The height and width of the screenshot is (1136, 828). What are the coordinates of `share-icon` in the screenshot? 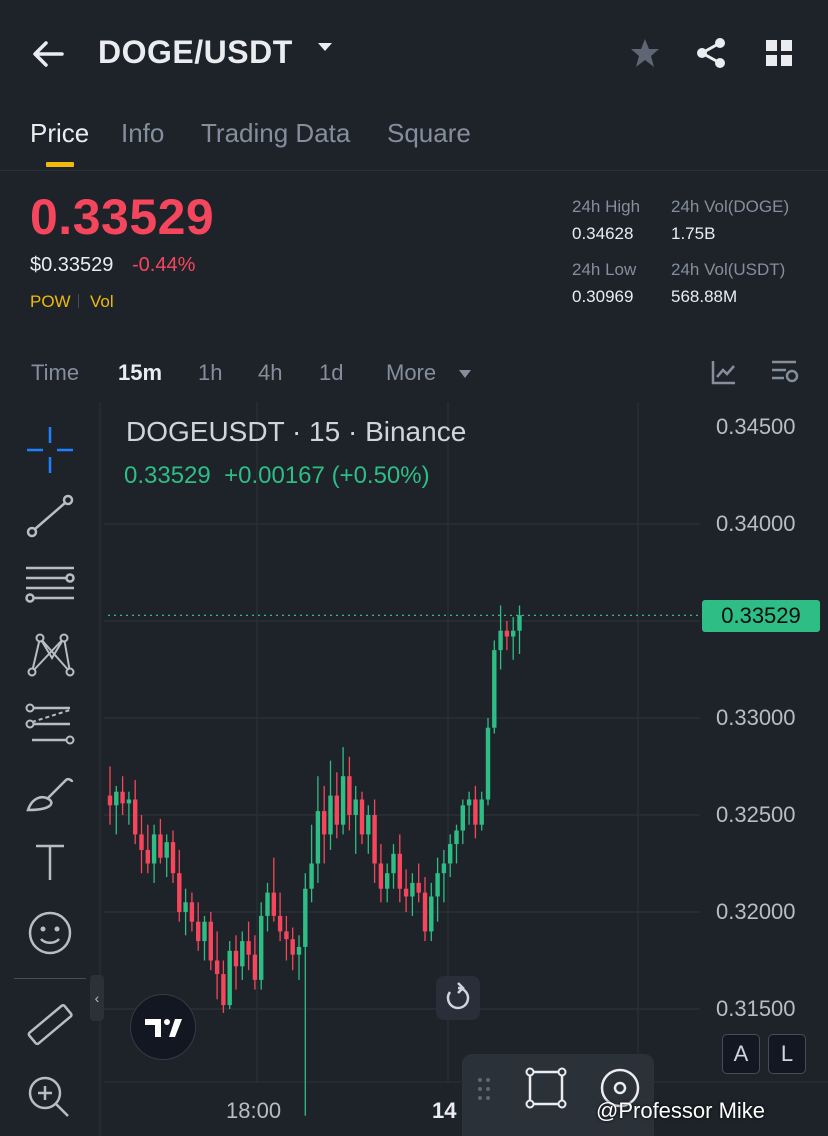 It's located at (711, 55).